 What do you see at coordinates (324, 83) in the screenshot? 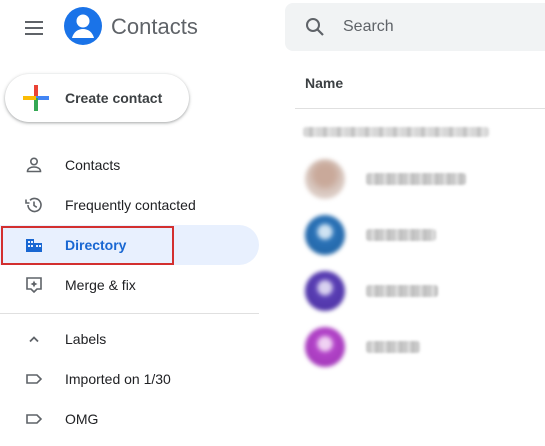
I see `column-header-name: Name` at bounding box center [324, 83].